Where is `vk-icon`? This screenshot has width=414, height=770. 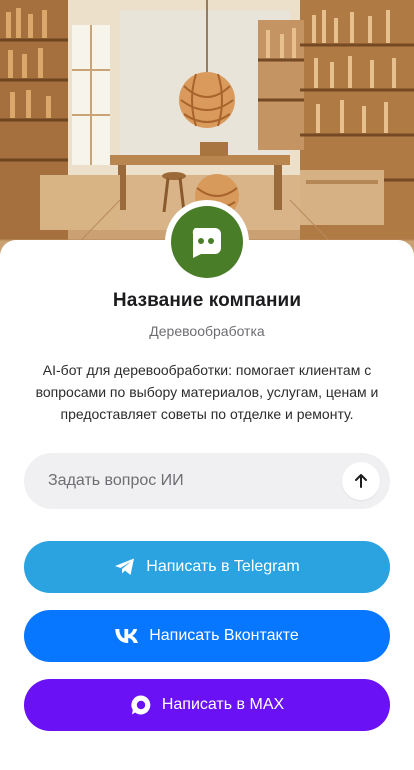 vk-icon is located at coordinates (127, 636).